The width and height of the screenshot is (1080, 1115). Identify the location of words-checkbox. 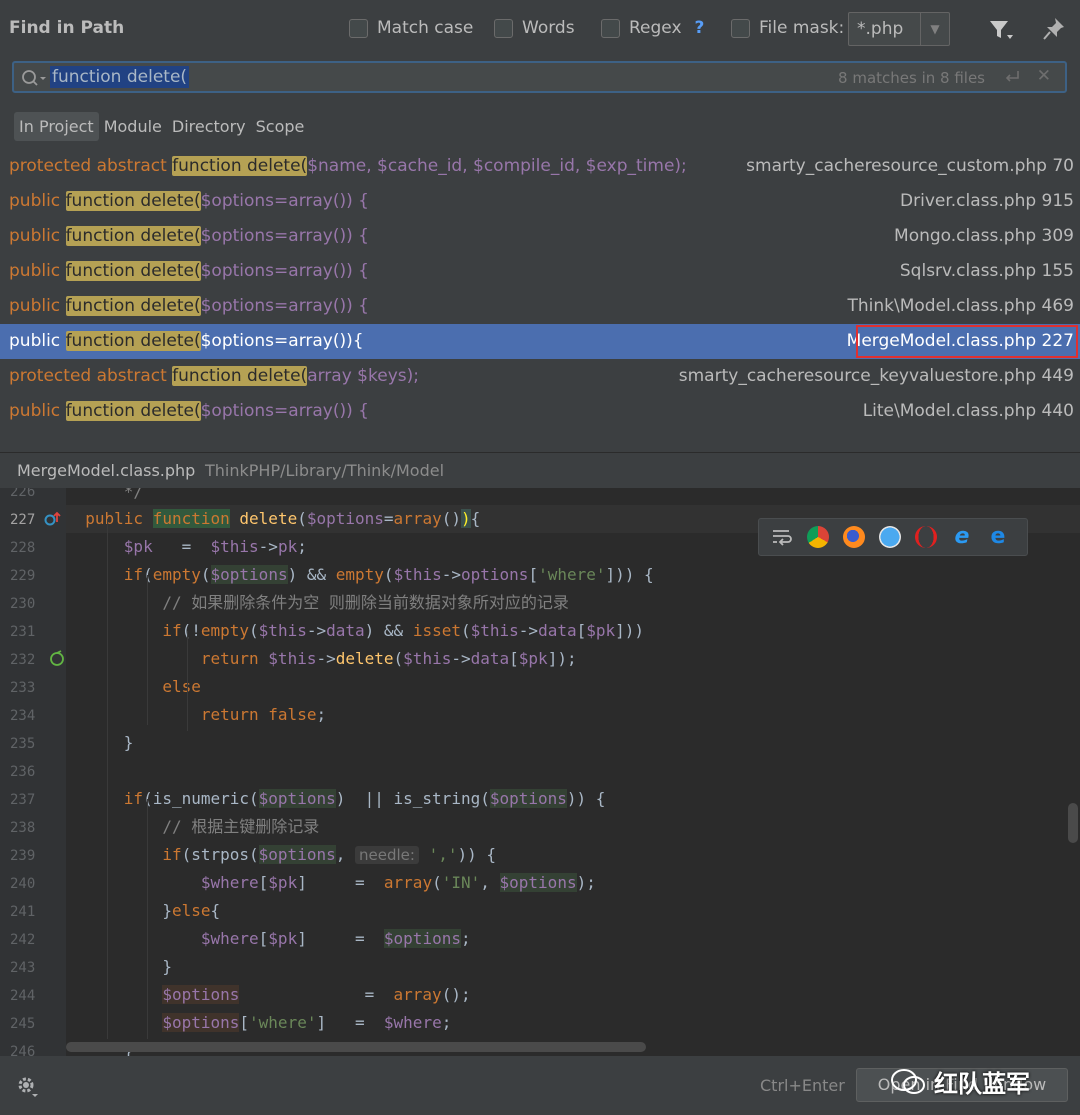
(503, 28).